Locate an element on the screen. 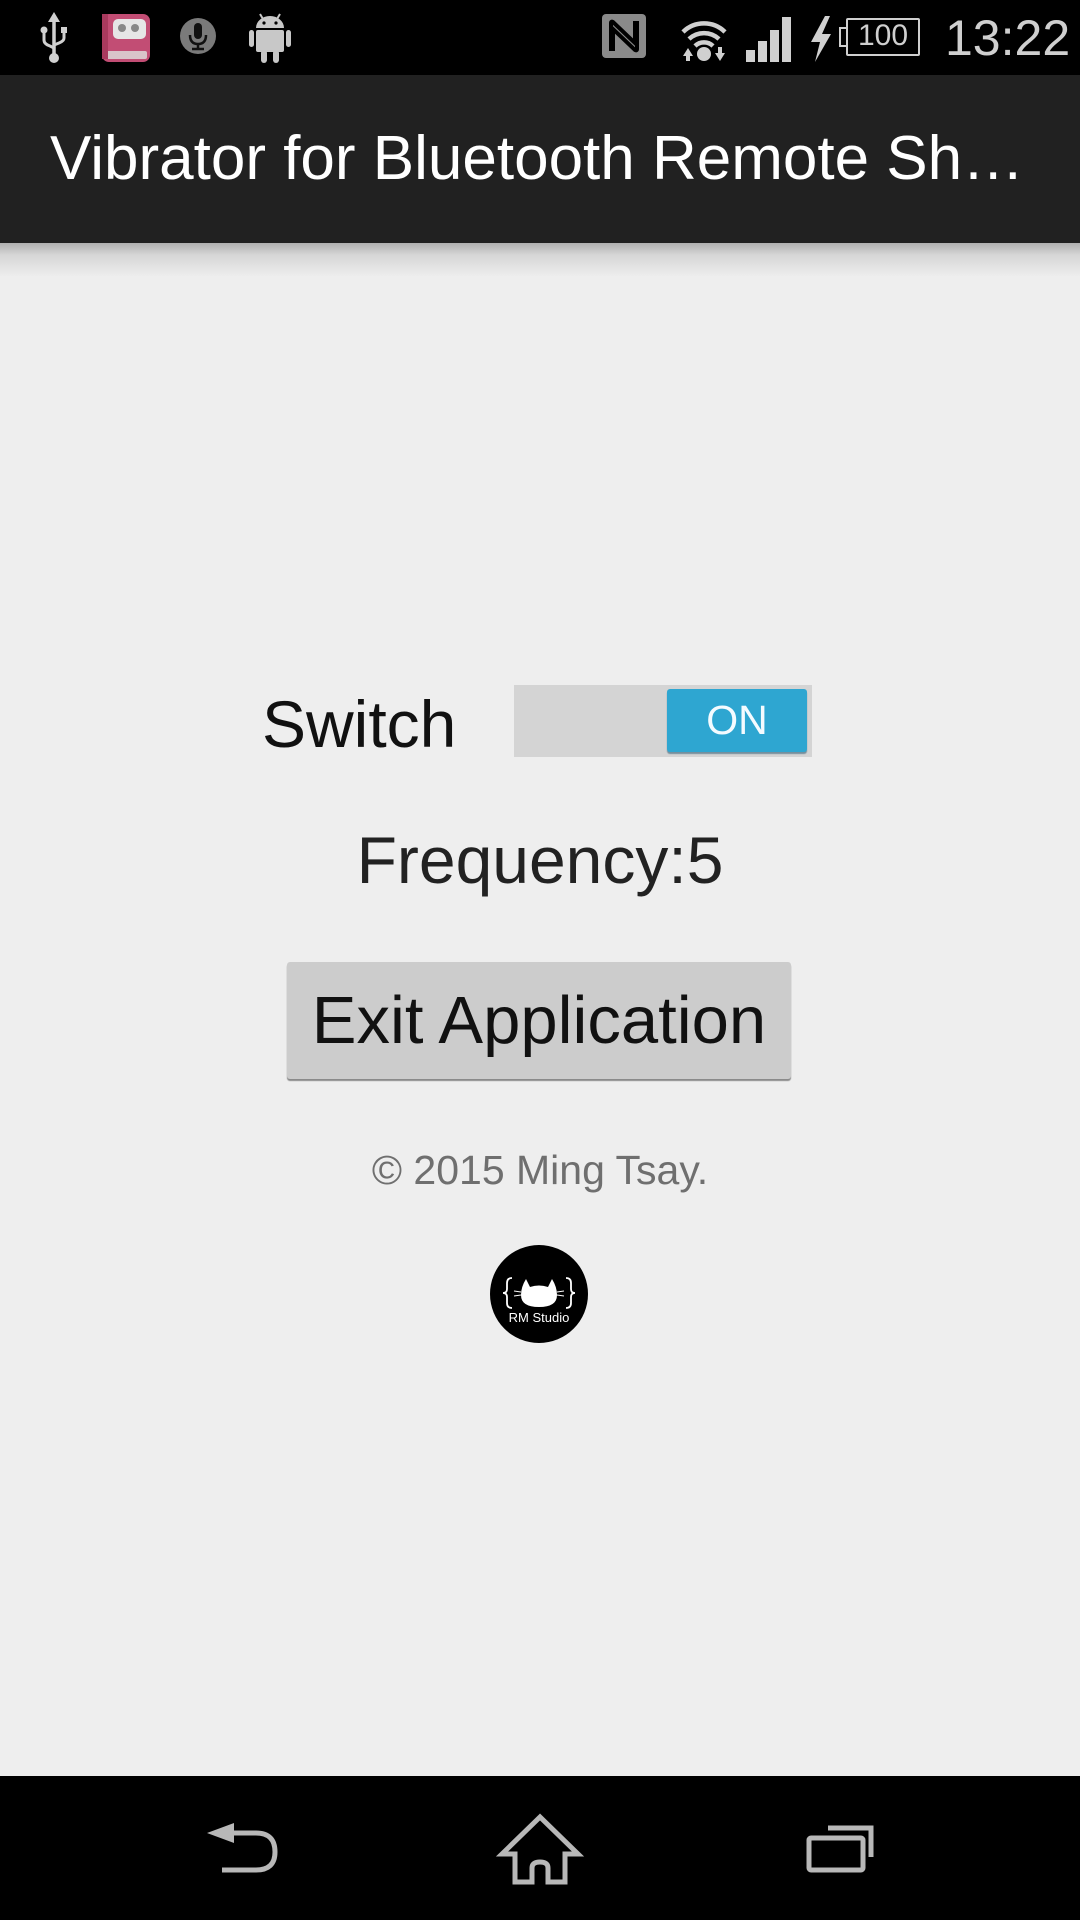 The height and width of the screenshot is (1920, 1080). action-bar-shadow is located at coordinates (540, 260).